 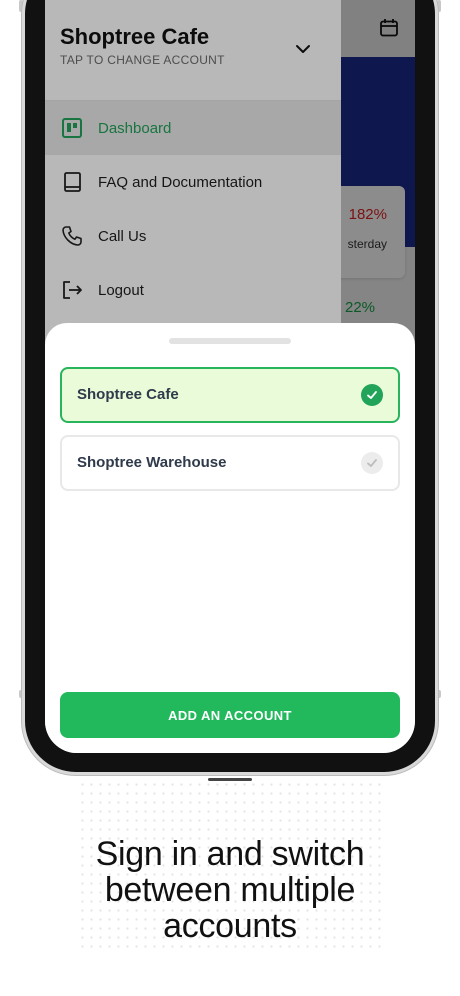 I want to click on menu-item-call-us: Call Us, so click(x=193, y=236).